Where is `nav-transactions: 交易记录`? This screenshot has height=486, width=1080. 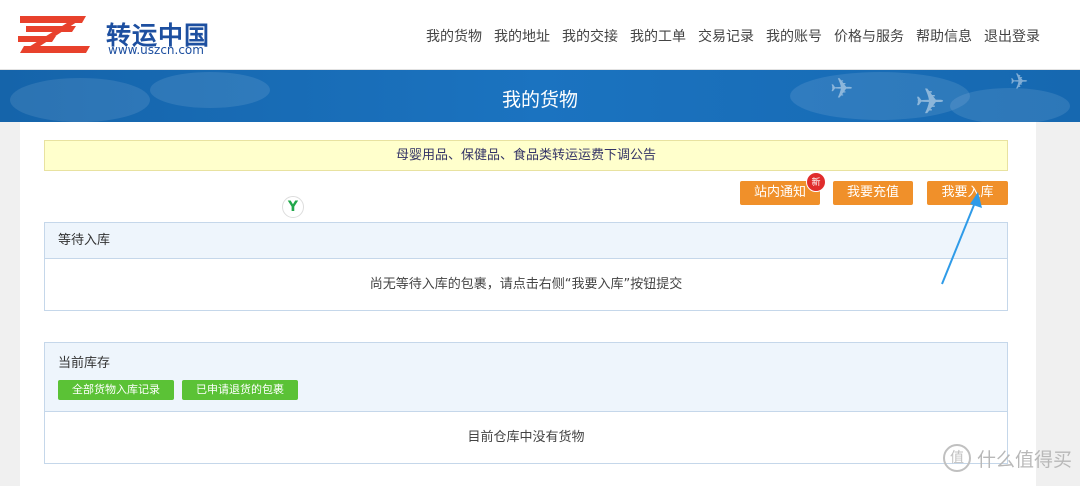
nav-transactions: 交易记录 is located at coordinates (726, 36).